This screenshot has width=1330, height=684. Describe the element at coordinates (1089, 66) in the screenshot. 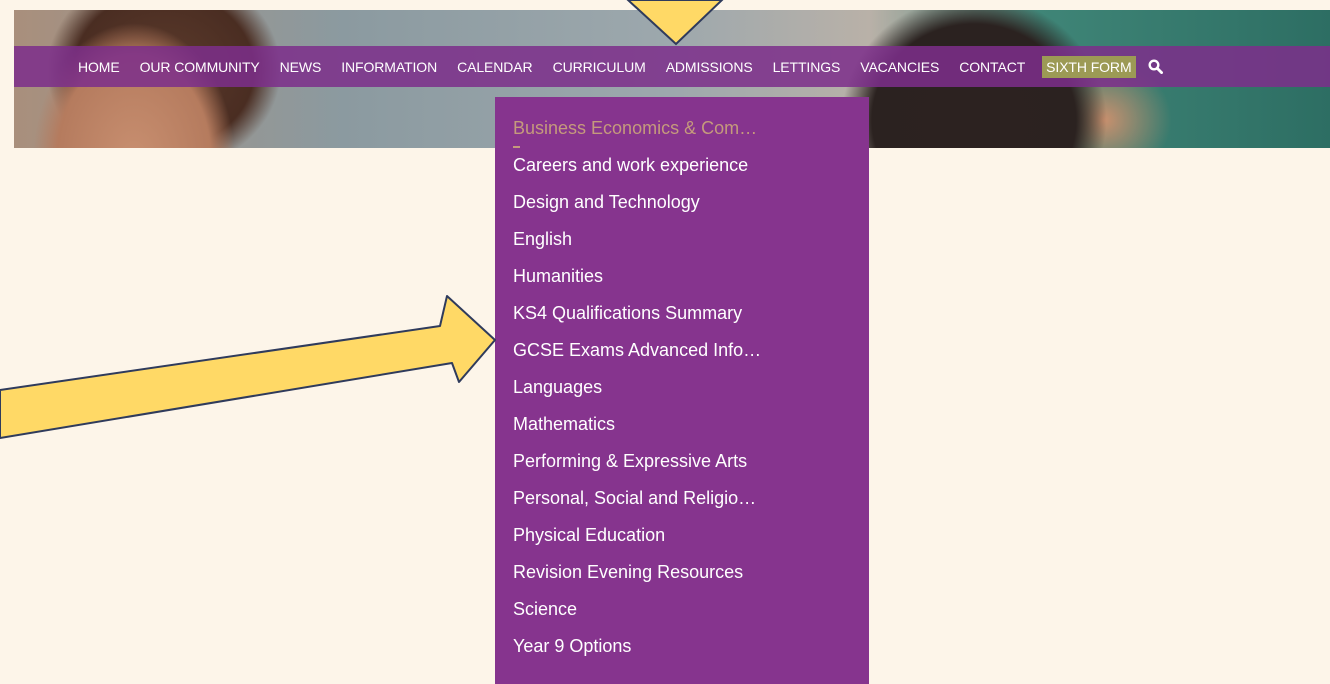

I see `nav-item-sixth-form: SIXTH FORM` at that location.